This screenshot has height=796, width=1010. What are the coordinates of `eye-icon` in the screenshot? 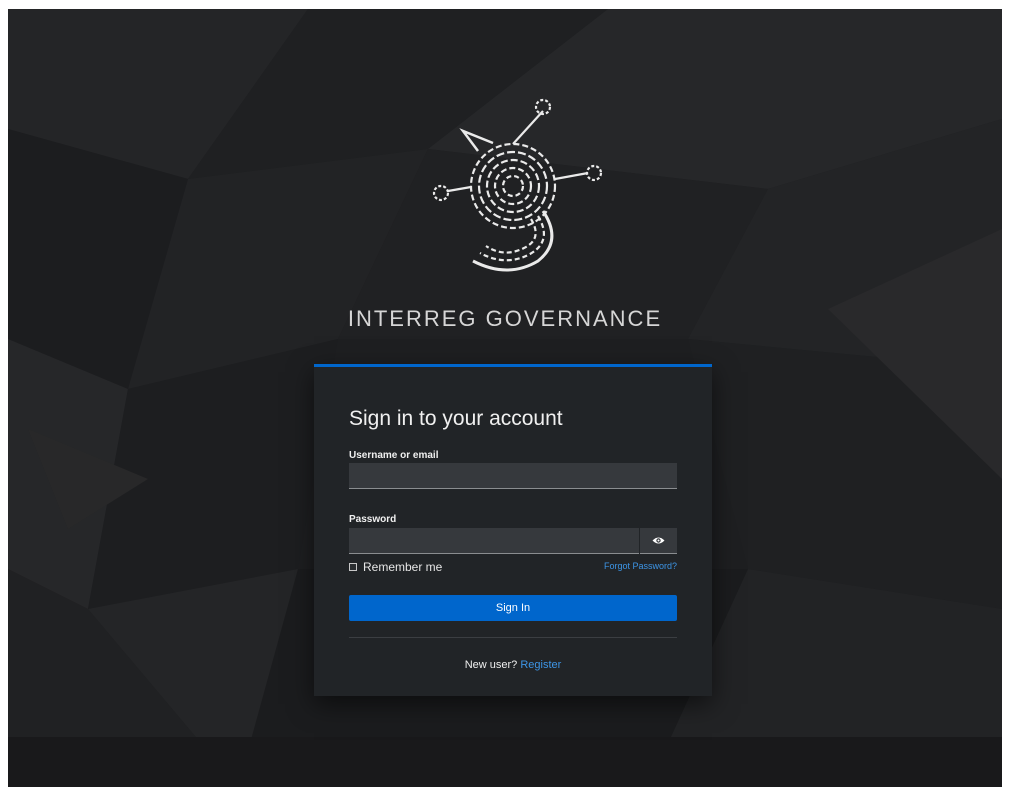 It's located at (658, 540).